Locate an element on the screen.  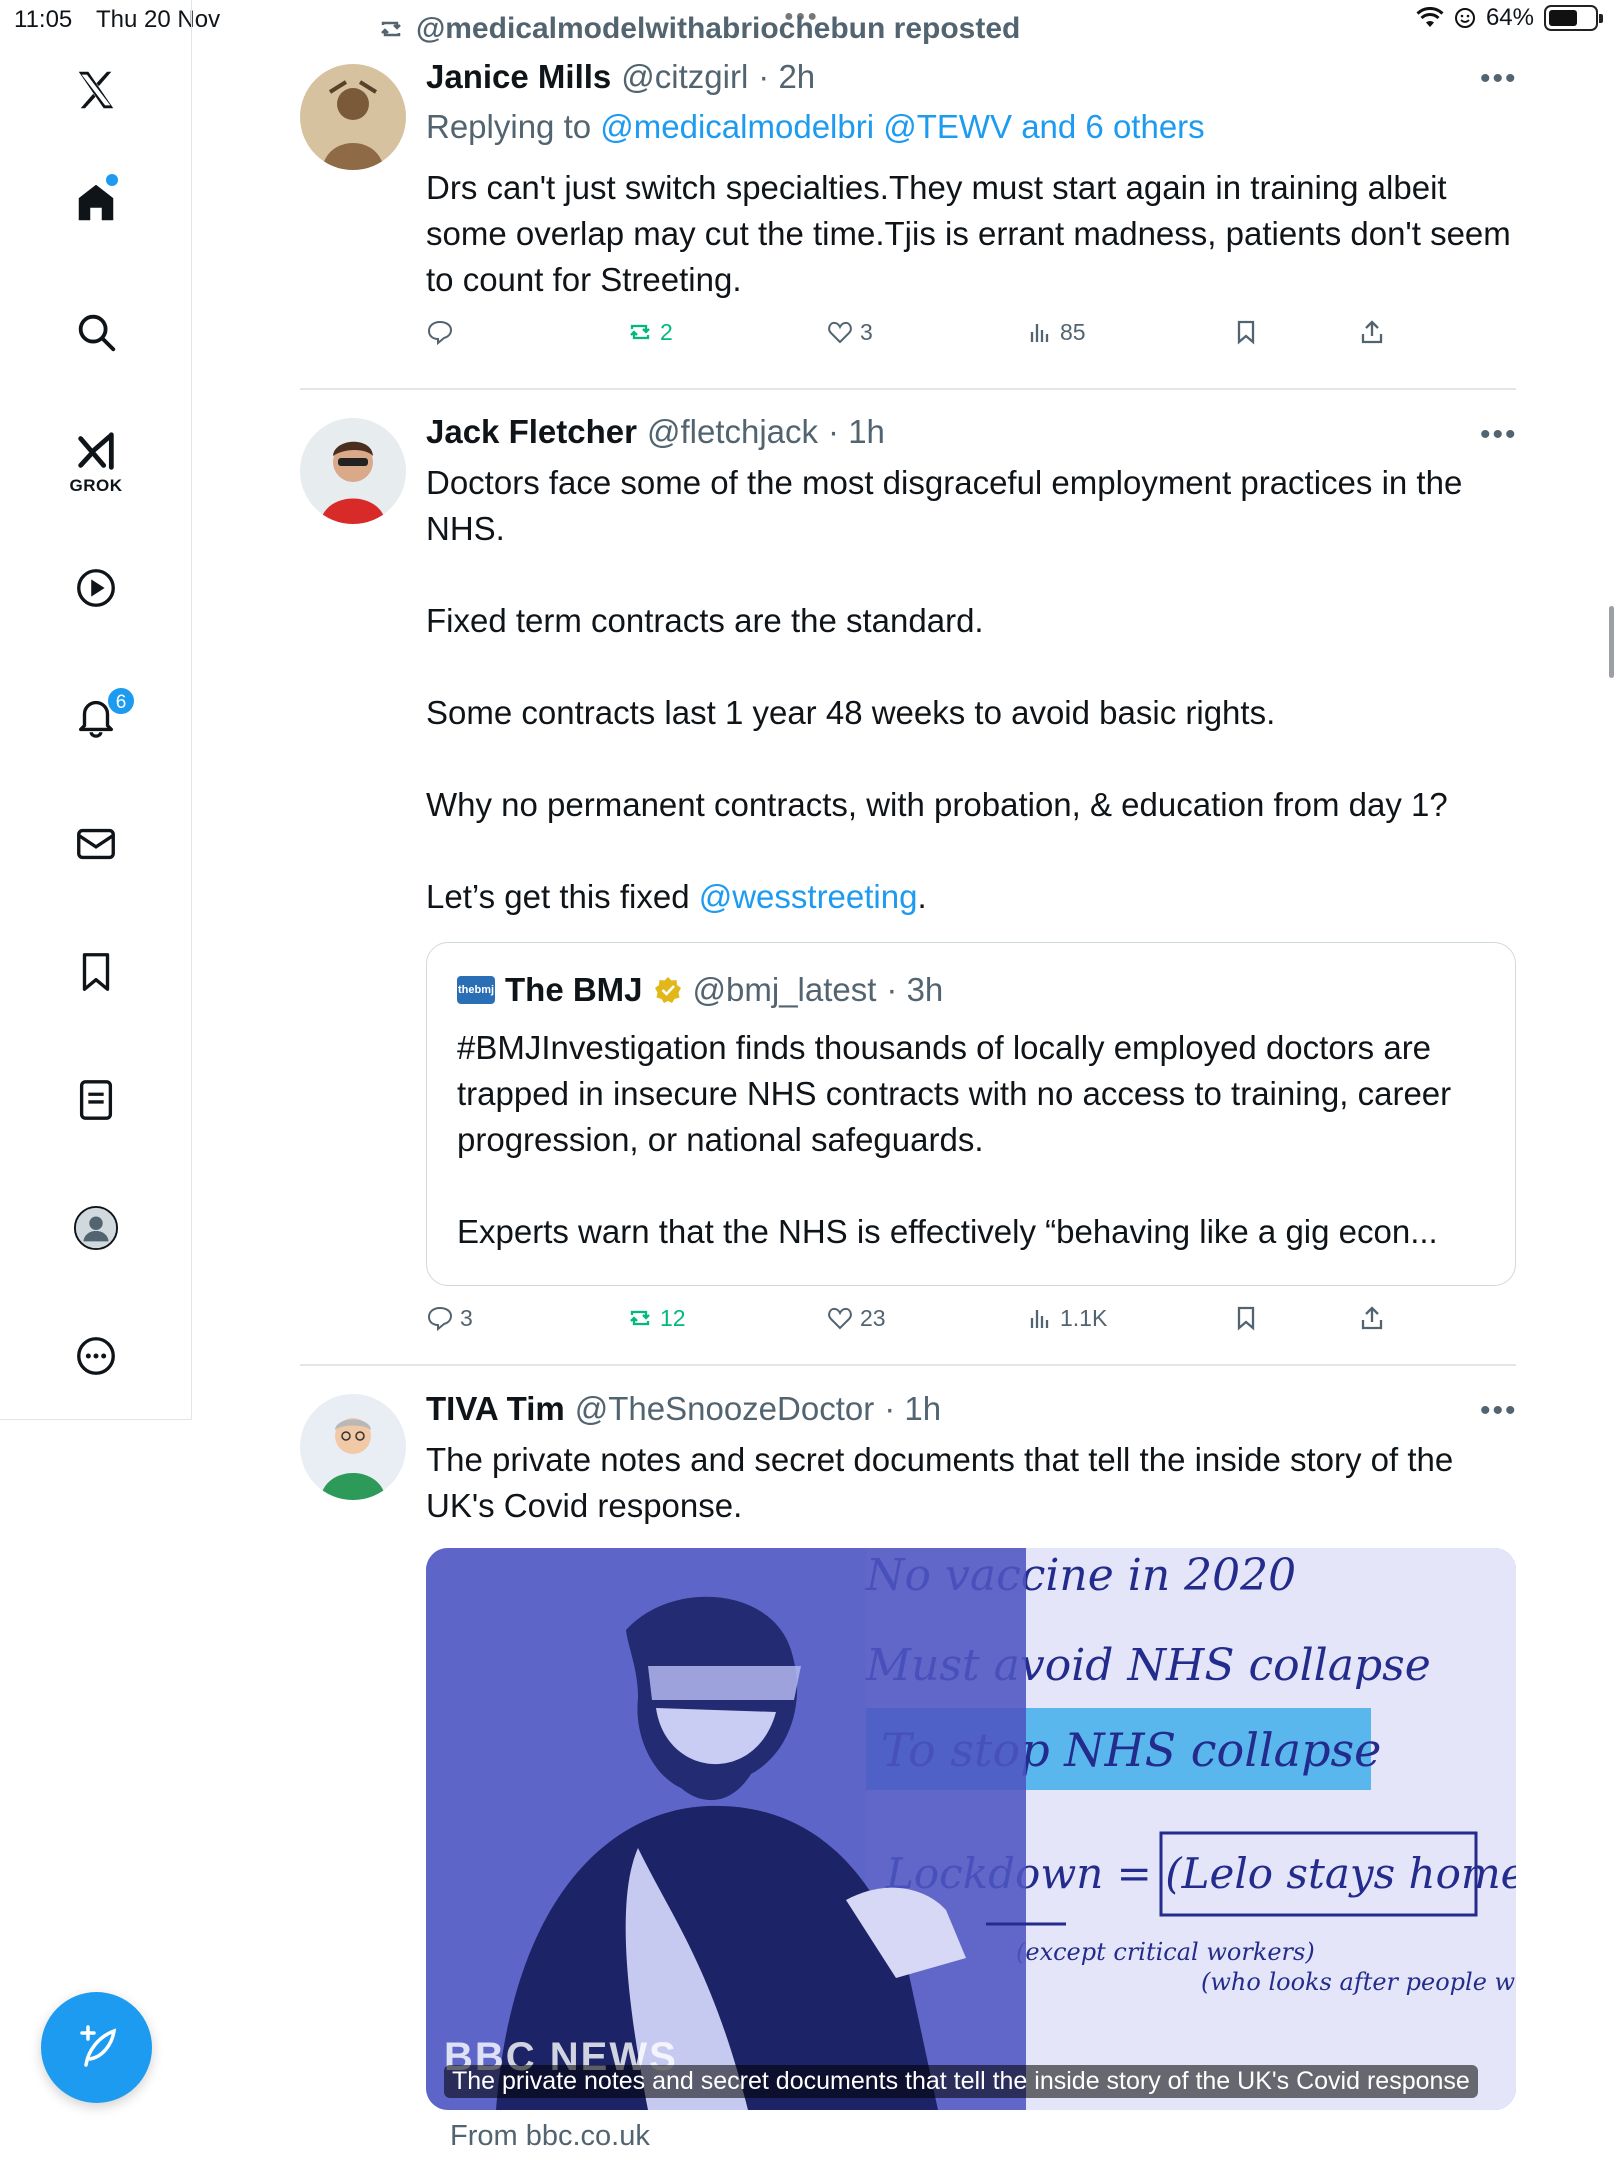
author-handle: @TheSnoozeDoctor is located at coordinates (724, 1409).